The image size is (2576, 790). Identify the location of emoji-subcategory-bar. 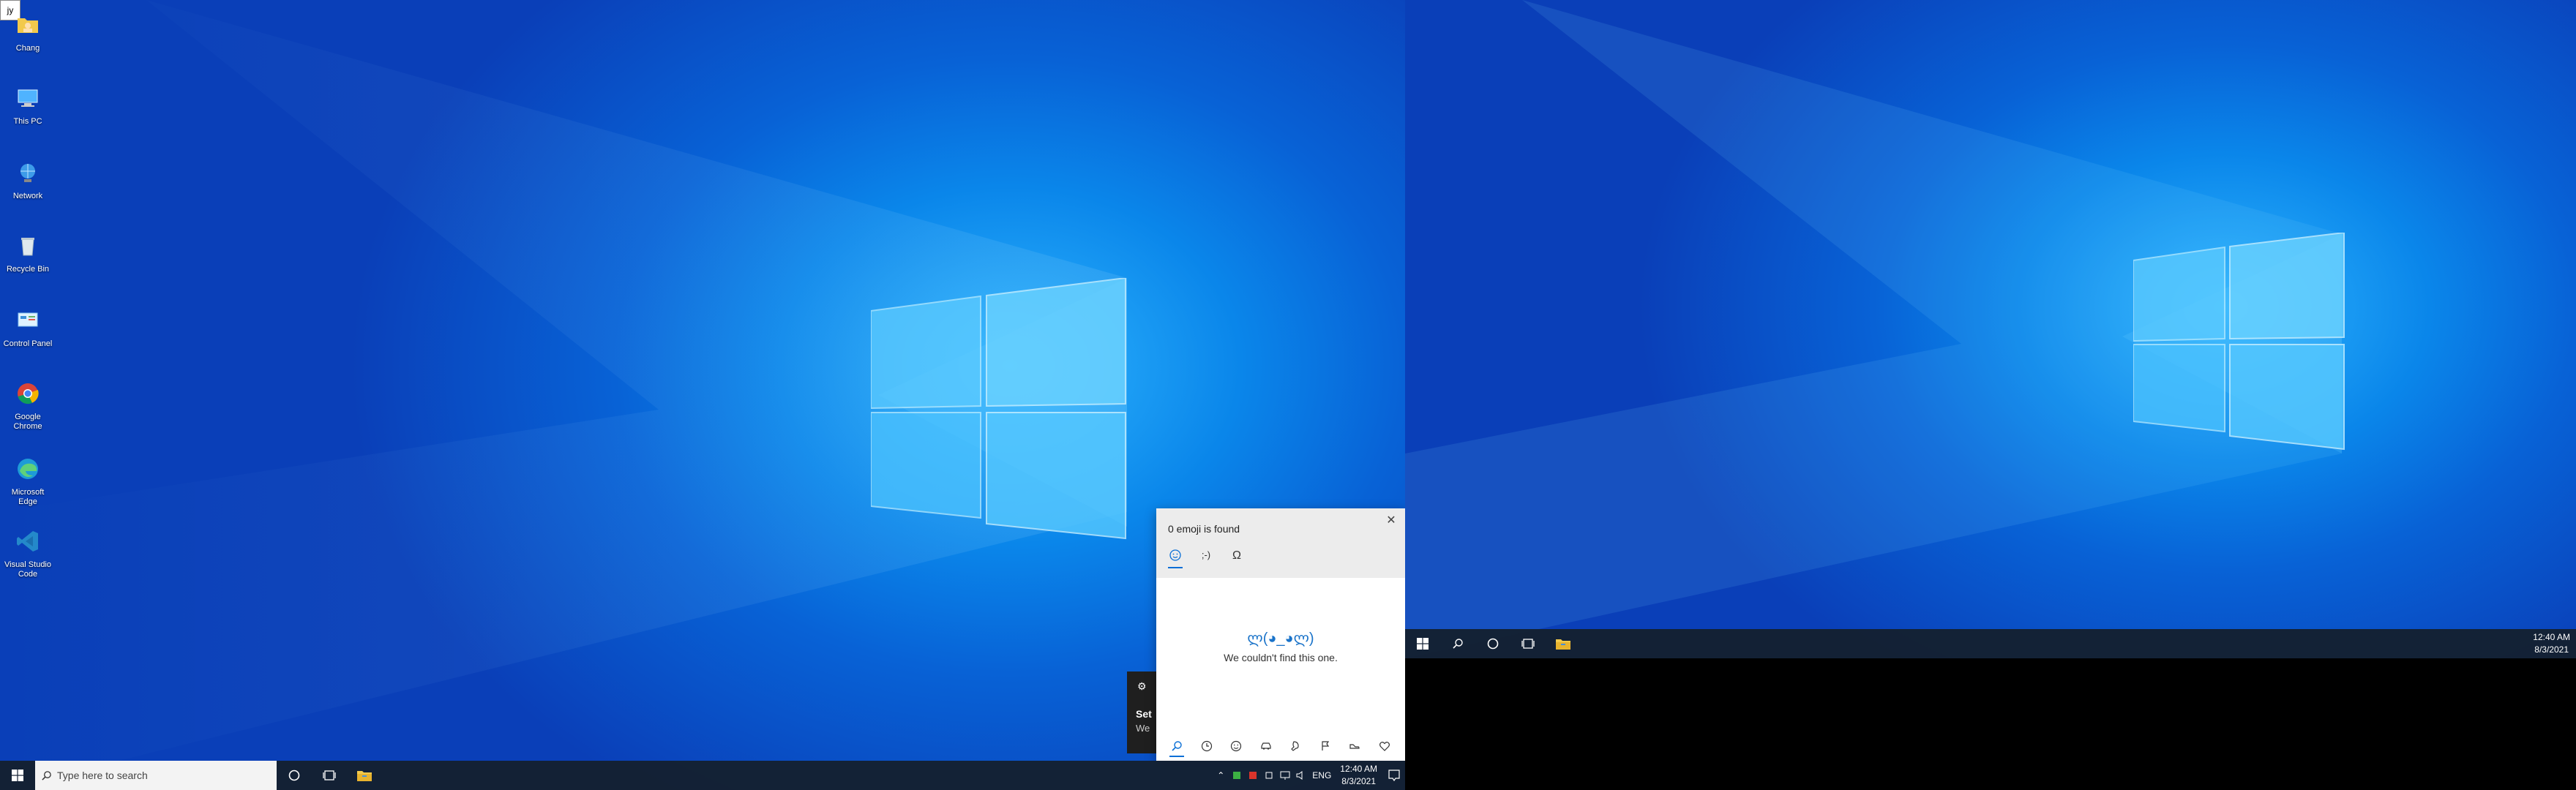
(1280, 746).